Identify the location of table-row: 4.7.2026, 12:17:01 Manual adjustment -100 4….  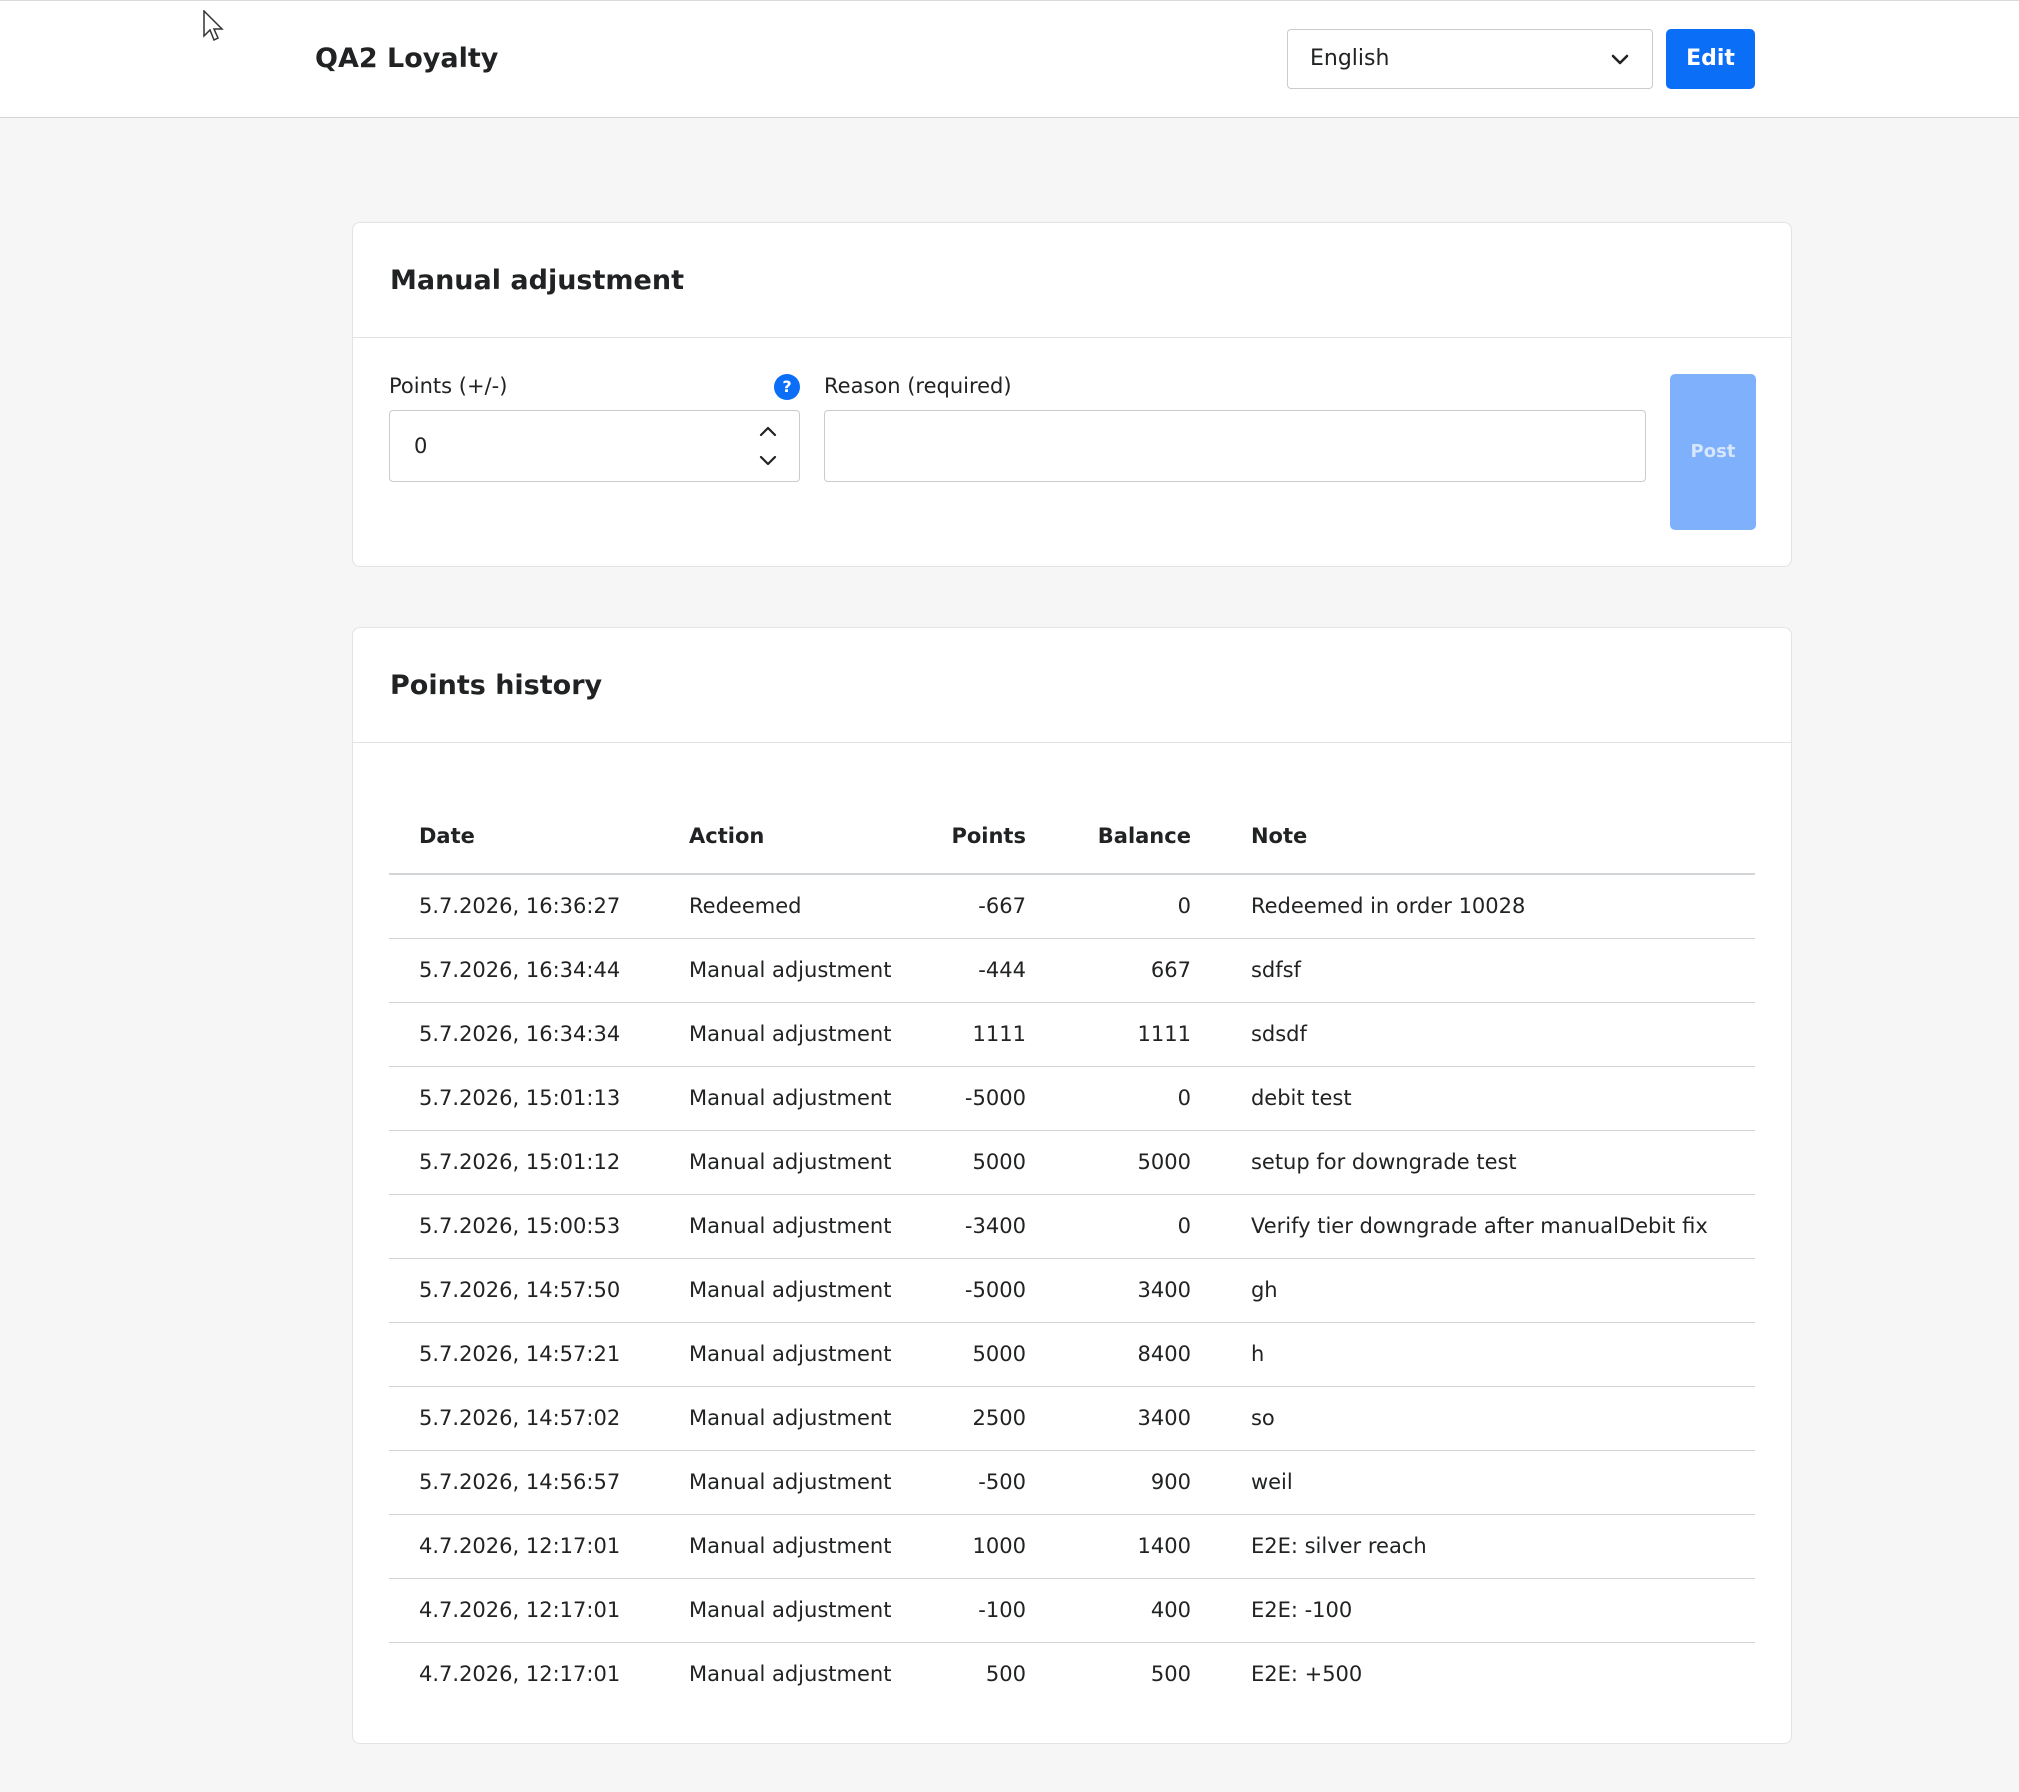
(1072, 1610).